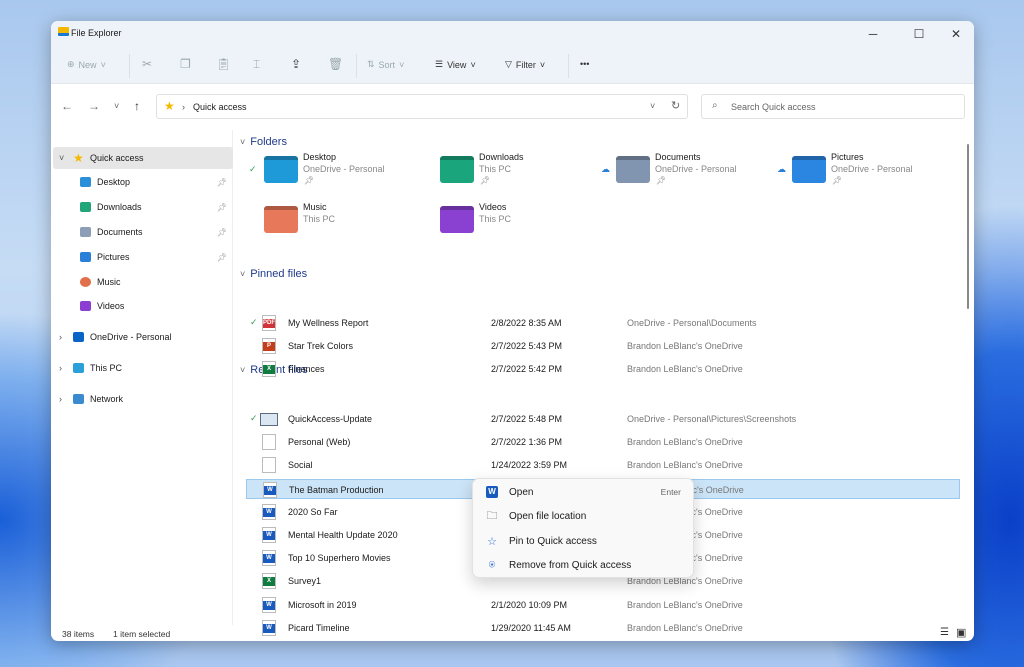  I want to click on delete-button: 🗑︎, so click(335, 64).